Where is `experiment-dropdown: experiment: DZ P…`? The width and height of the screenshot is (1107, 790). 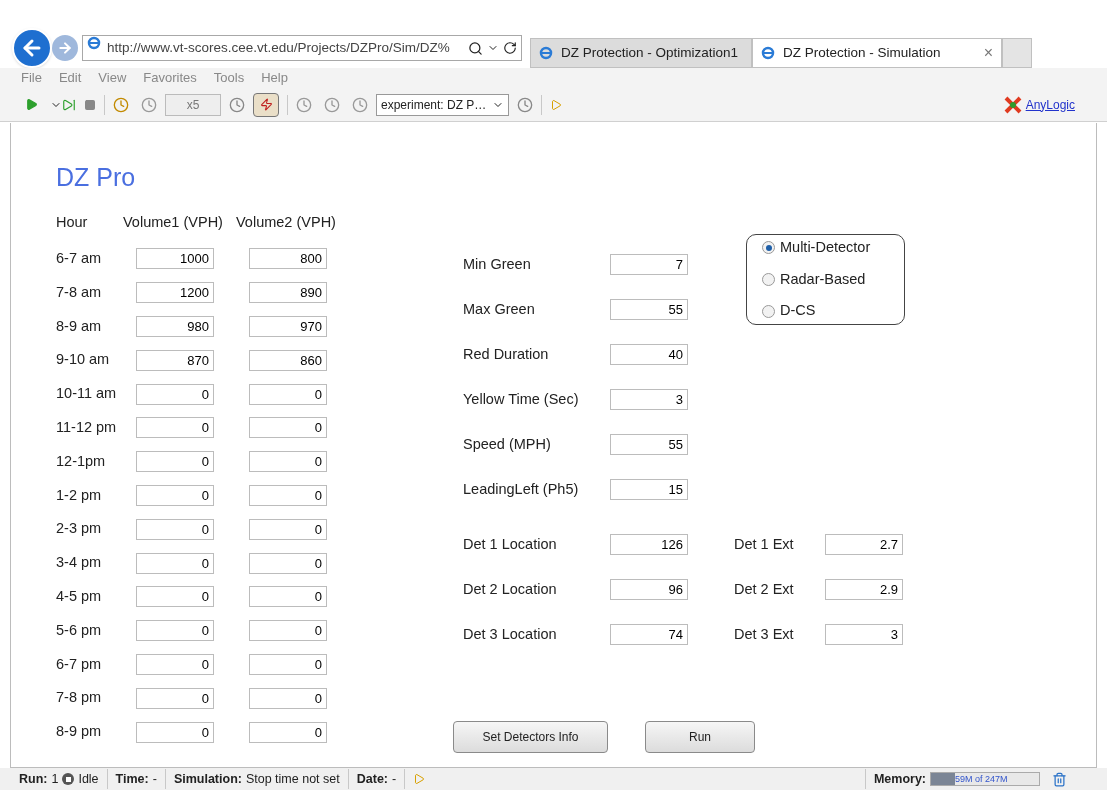 experiment-dropdown: experiment: DZ P… is located at coordinates (442, 104).